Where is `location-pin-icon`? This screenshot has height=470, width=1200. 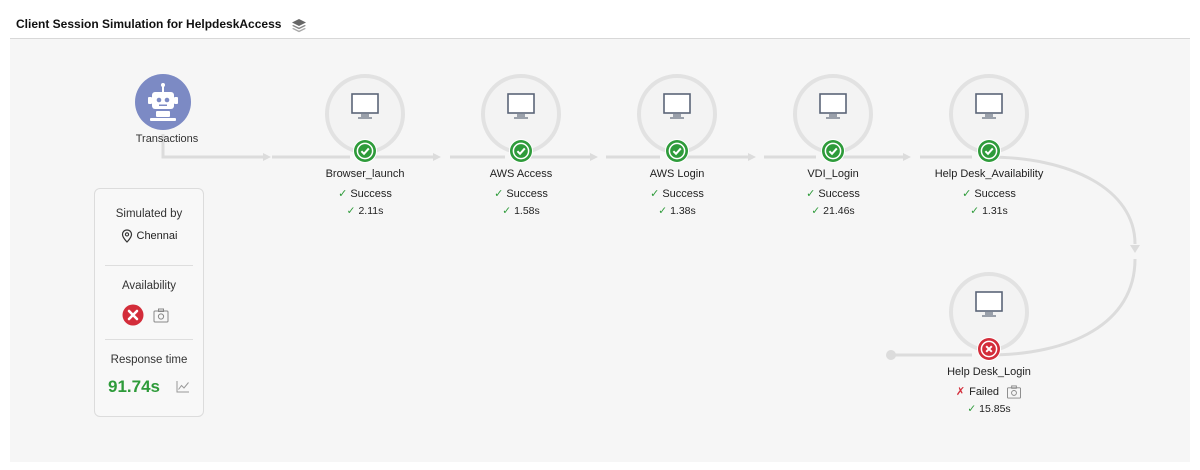
location-pin-icon is located at coordinates (126, 236).